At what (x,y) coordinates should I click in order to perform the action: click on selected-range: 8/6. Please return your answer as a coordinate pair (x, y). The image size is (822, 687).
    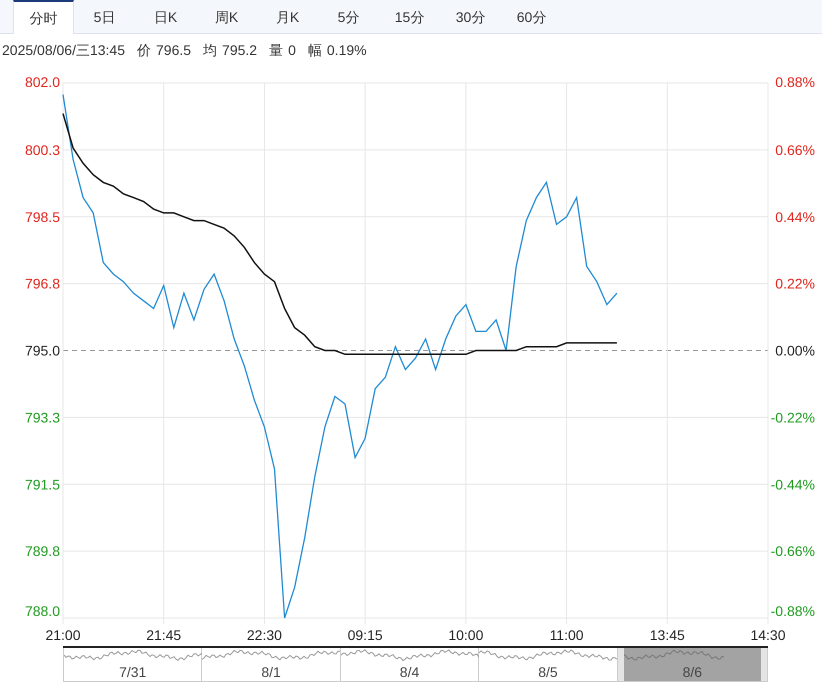
    Looking at the image, I should click on (693, 664).